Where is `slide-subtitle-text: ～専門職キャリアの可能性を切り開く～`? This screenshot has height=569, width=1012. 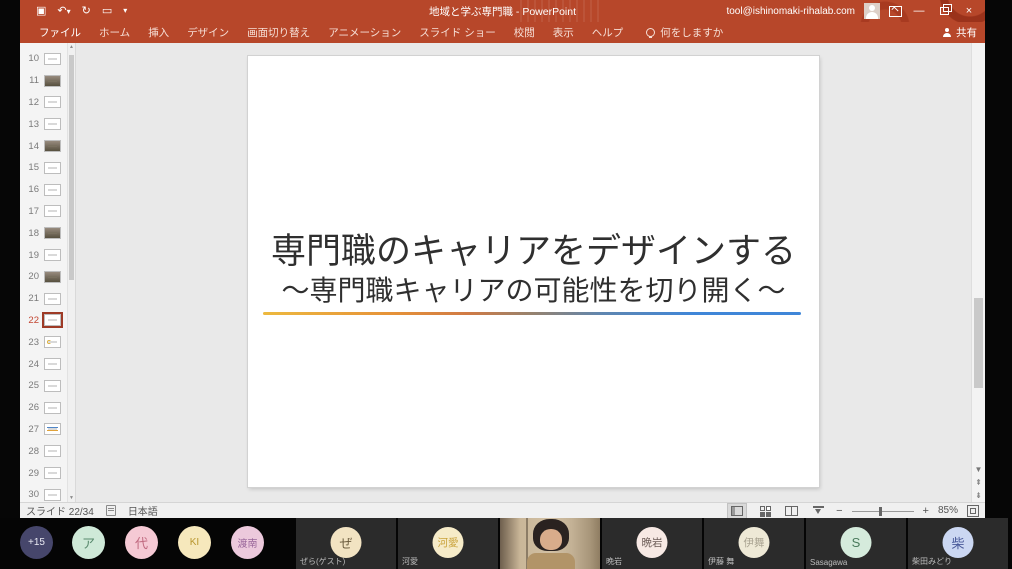 slide-subtitle-text: ～専門職キャリアの可能性を切り開く～ is located at coordinates (533, 289).